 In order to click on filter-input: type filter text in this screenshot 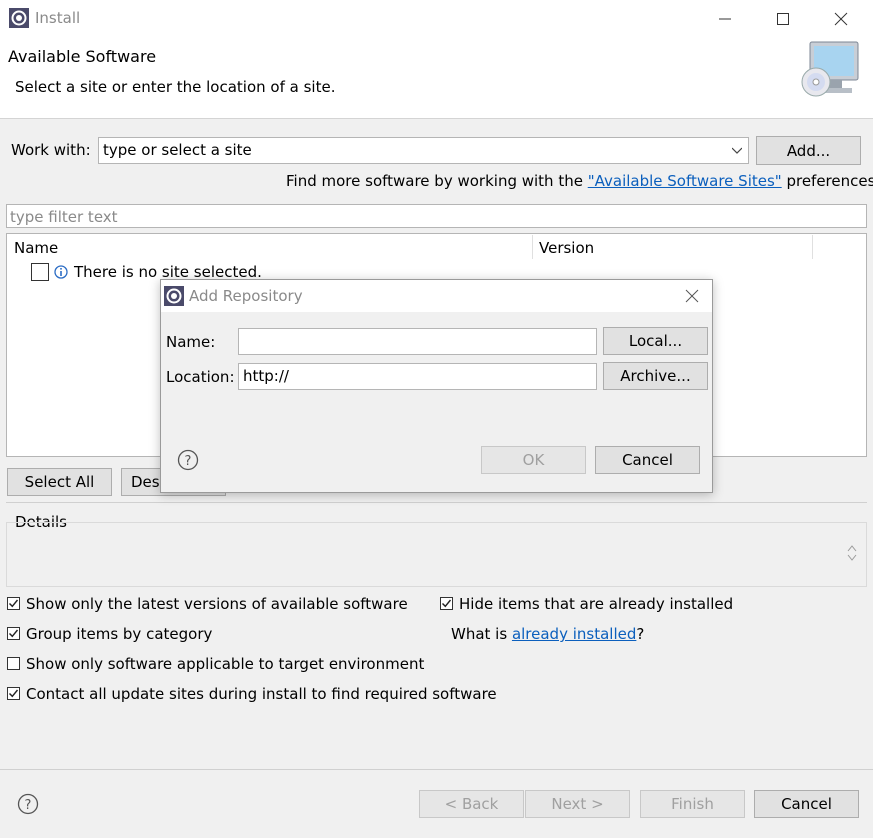, I will do `click(436, 216)`.